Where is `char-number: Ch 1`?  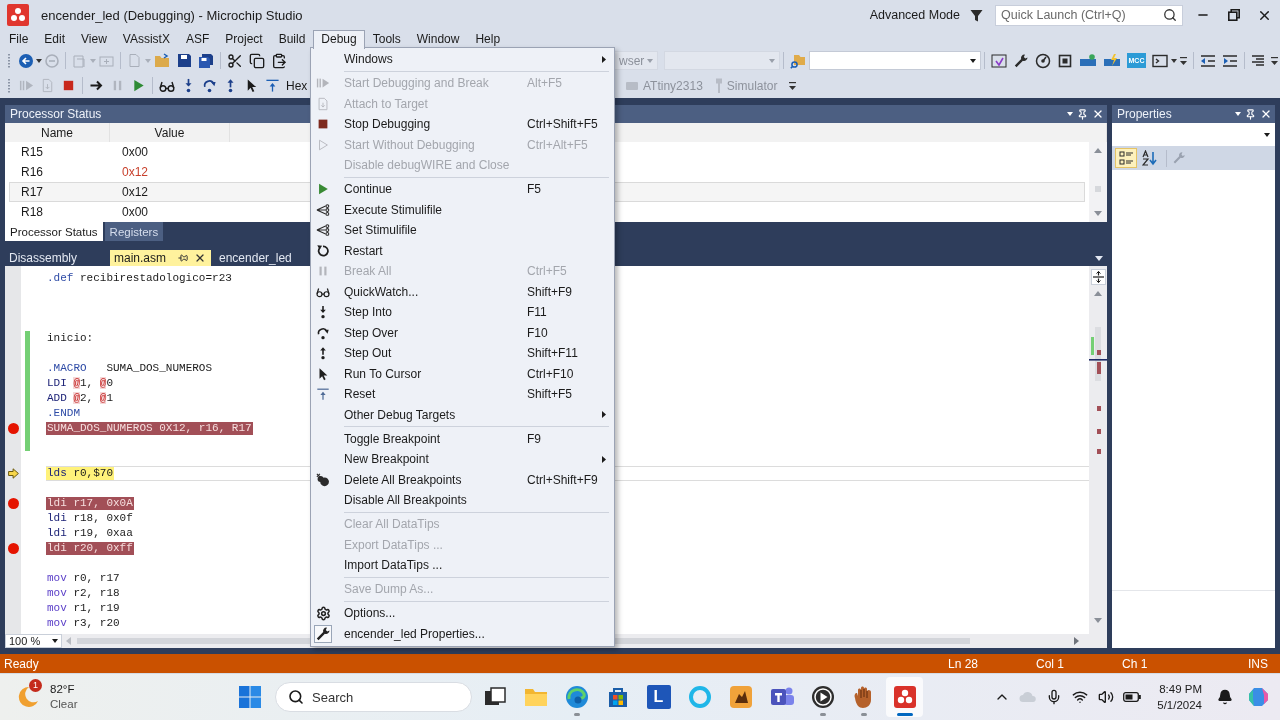
char-number: Ch 1 is located at coordinates (1135, 663).